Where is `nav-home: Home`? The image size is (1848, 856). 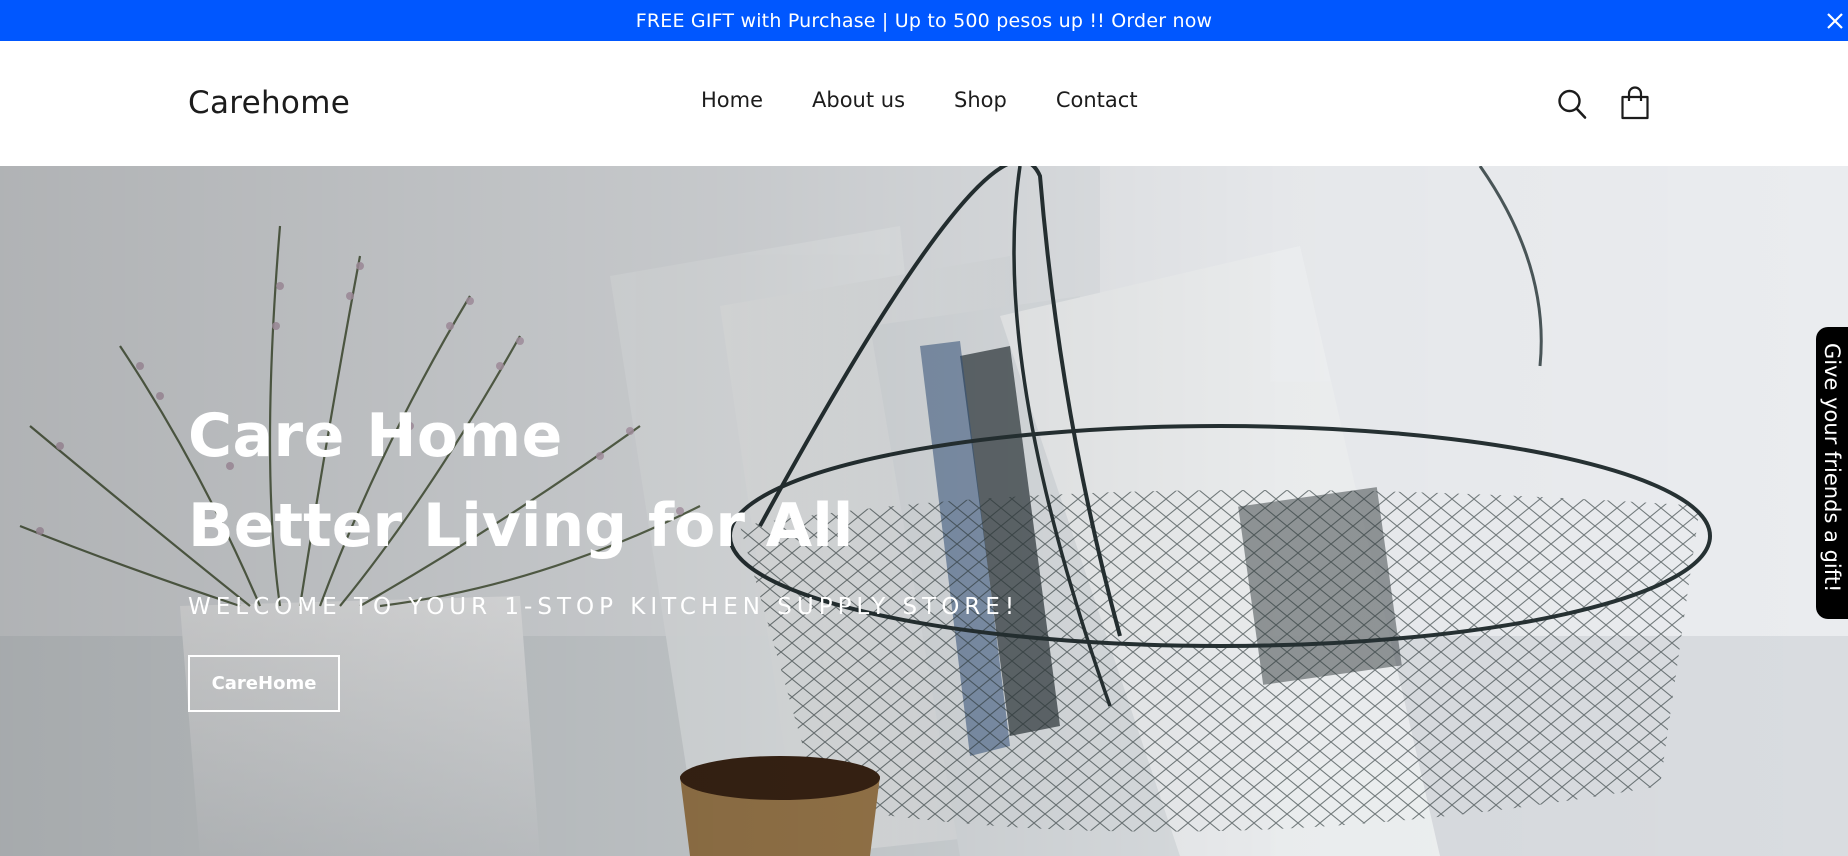
nav-home: Home is located at coordinates (732, 100).